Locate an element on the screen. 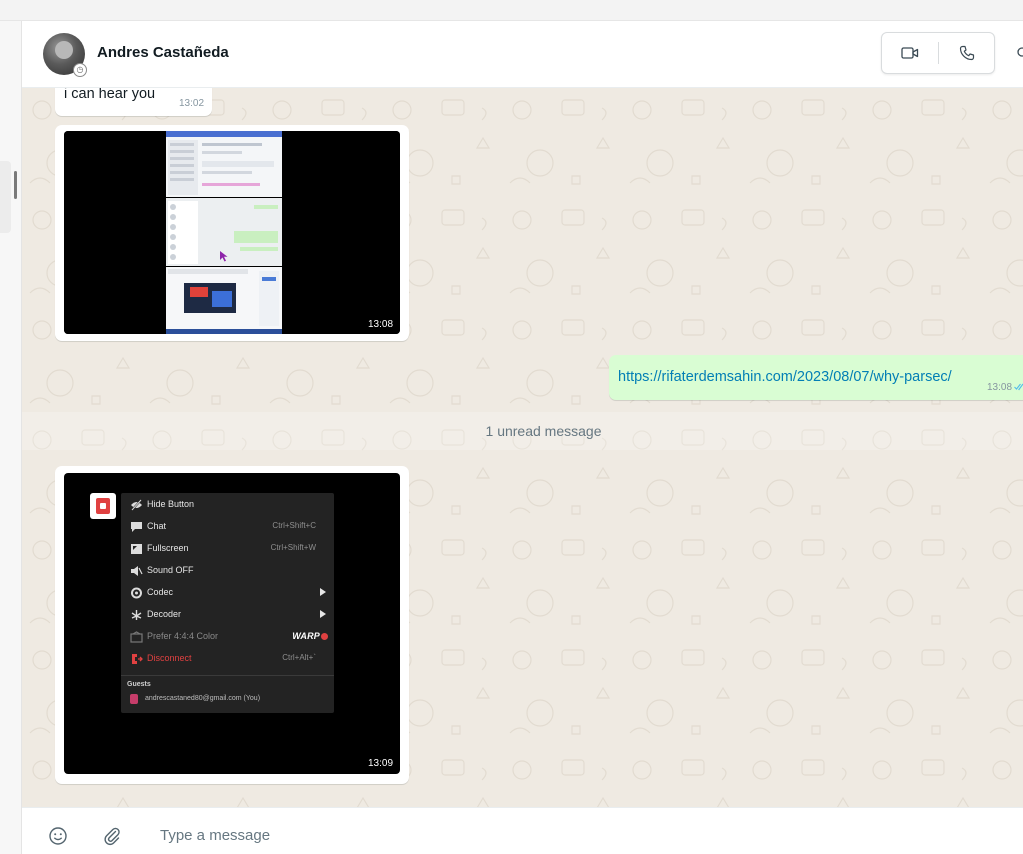  menu-item-sound: Sound OFF is located at coordinates (227, 571).